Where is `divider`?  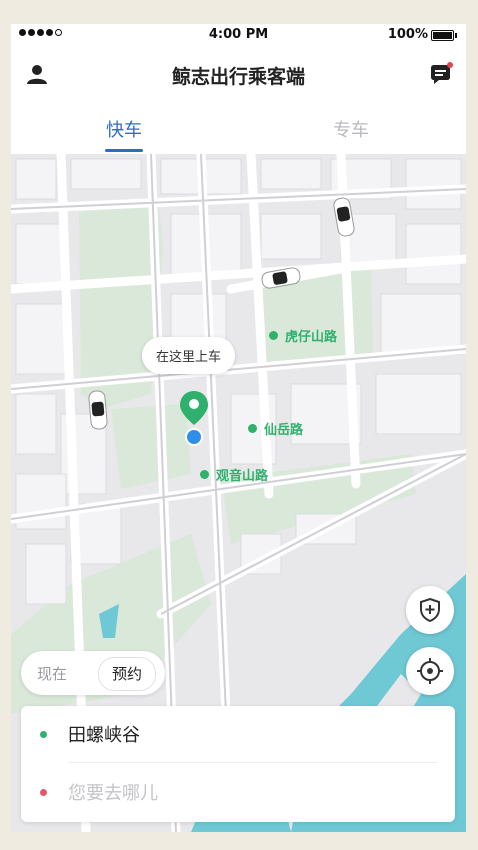
divider is located at coordinates (253, 762).